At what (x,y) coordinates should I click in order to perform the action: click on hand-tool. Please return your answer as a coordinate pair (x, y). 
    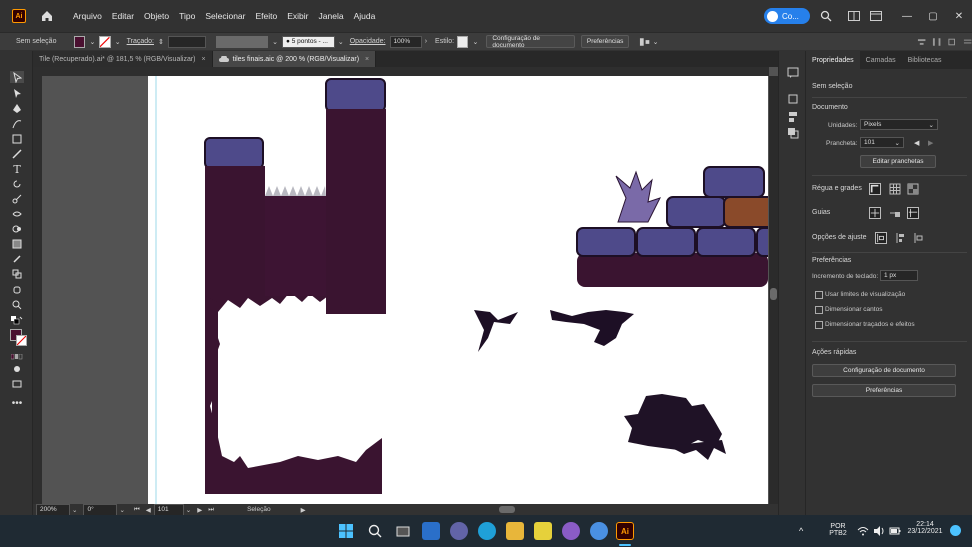
    Looking at the image, I should click on (17, 289).